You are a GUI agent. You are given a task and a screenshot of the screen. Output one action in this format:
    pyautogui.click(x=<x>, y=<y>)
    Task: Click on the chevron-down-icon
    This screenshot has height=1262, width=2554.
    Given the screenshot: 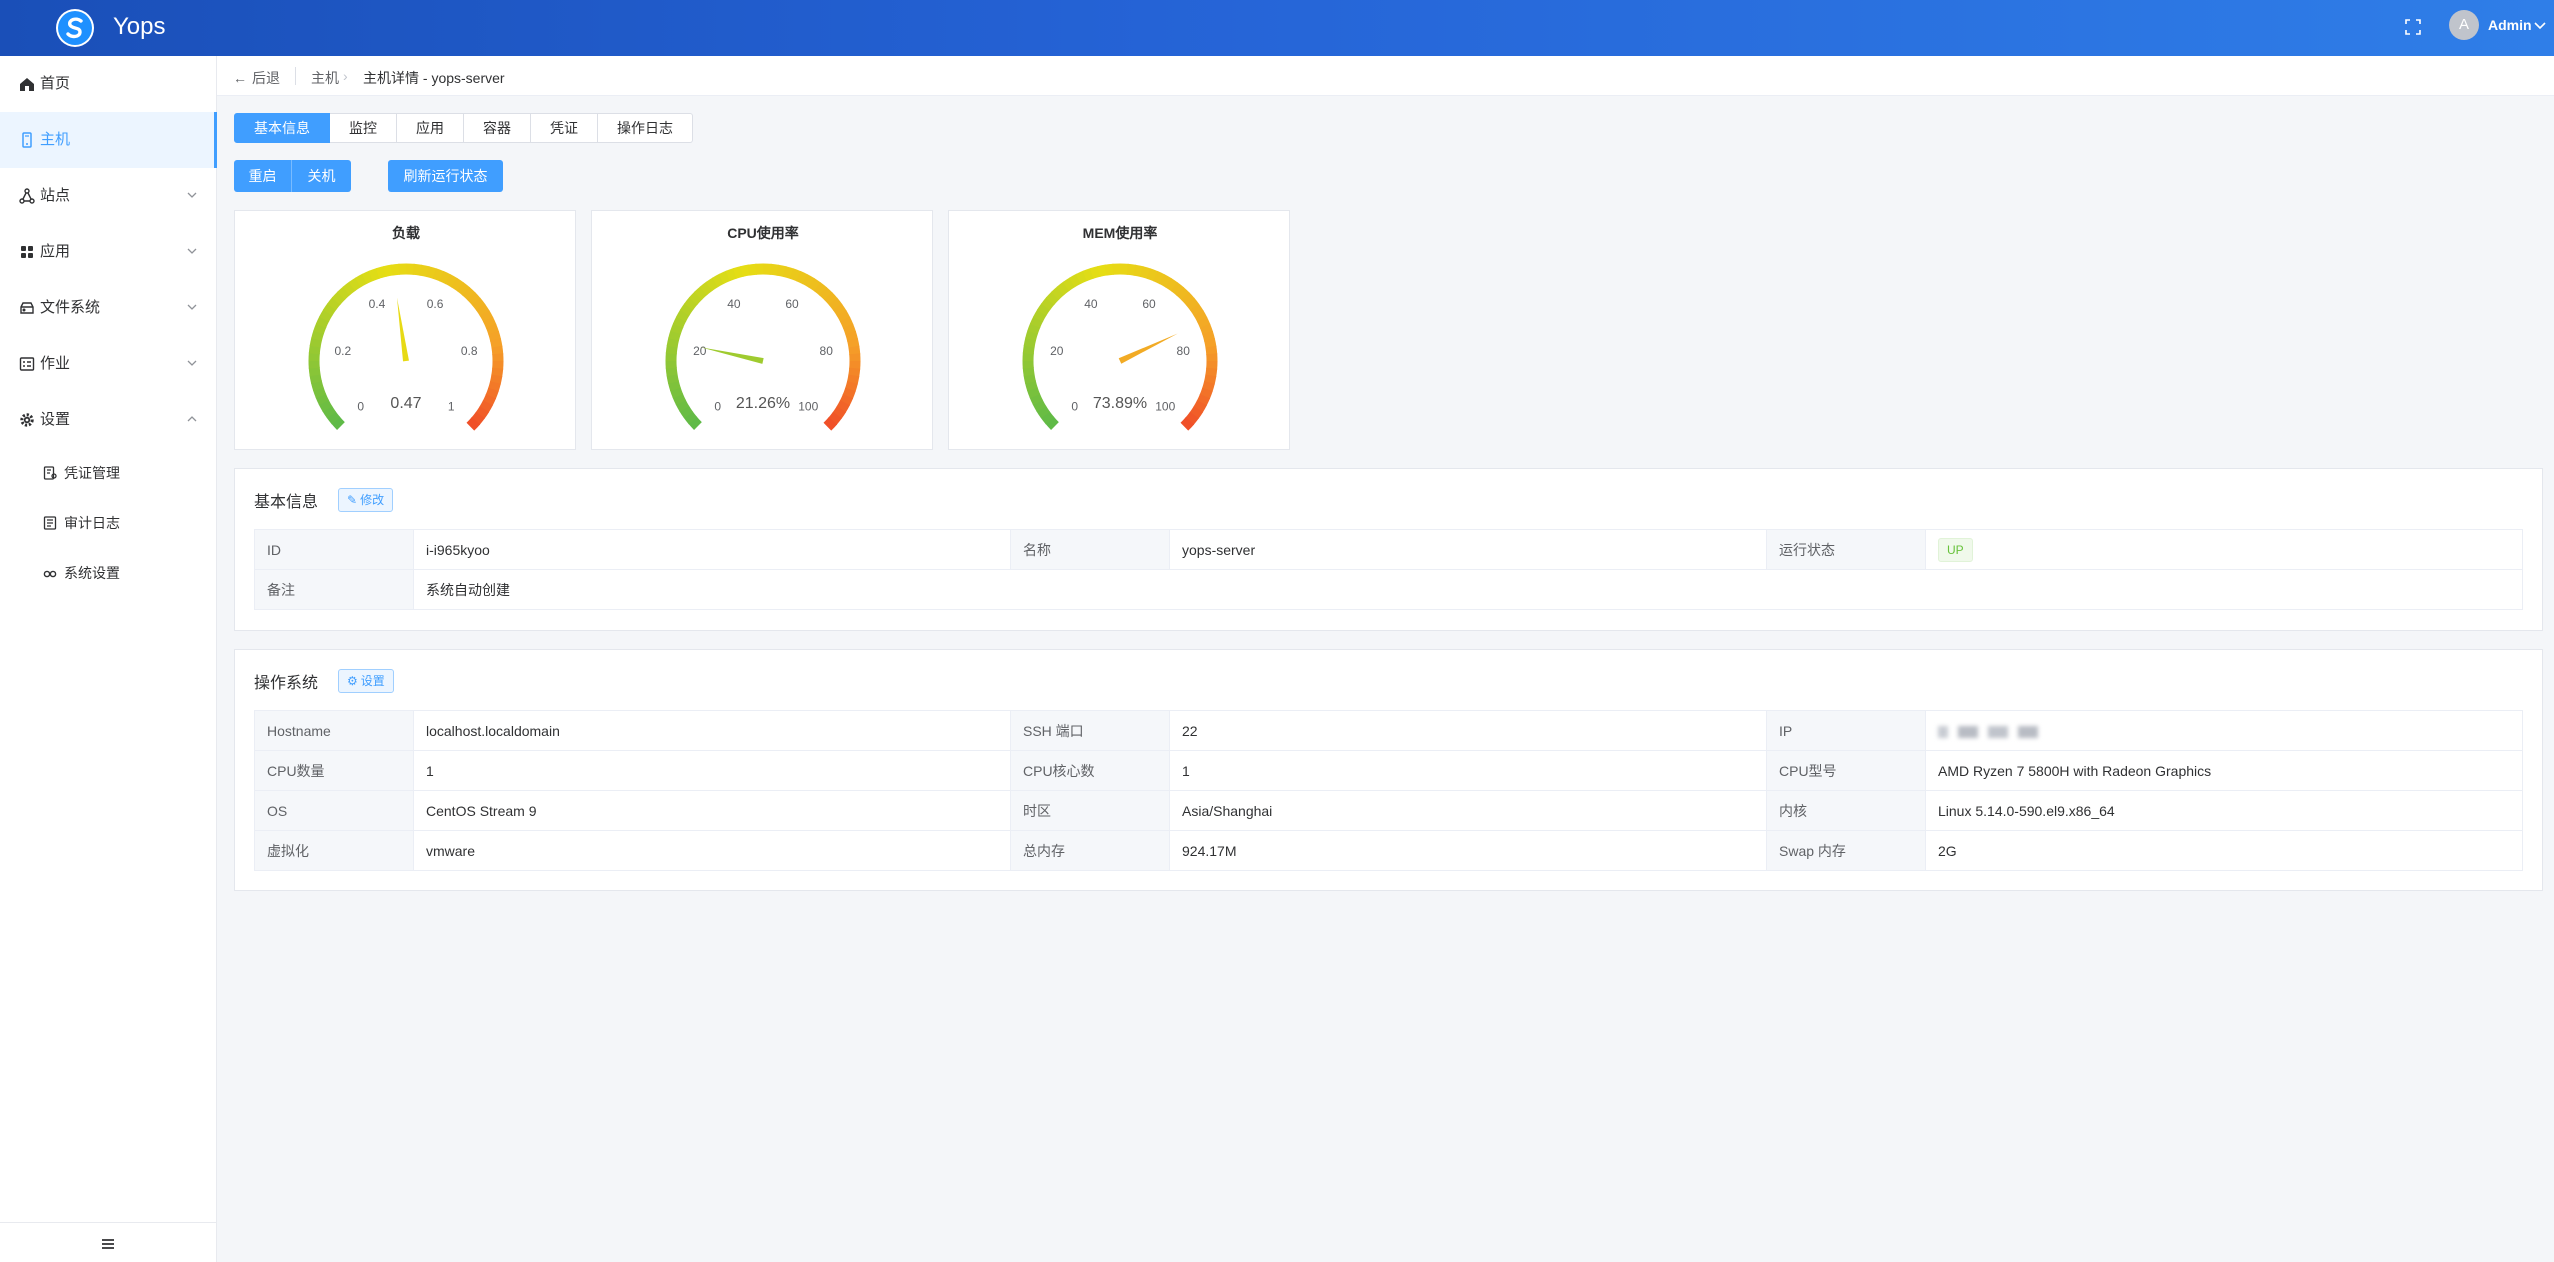 What is the action you would take?
    pyautogui.click(x=2540, y=25)
    